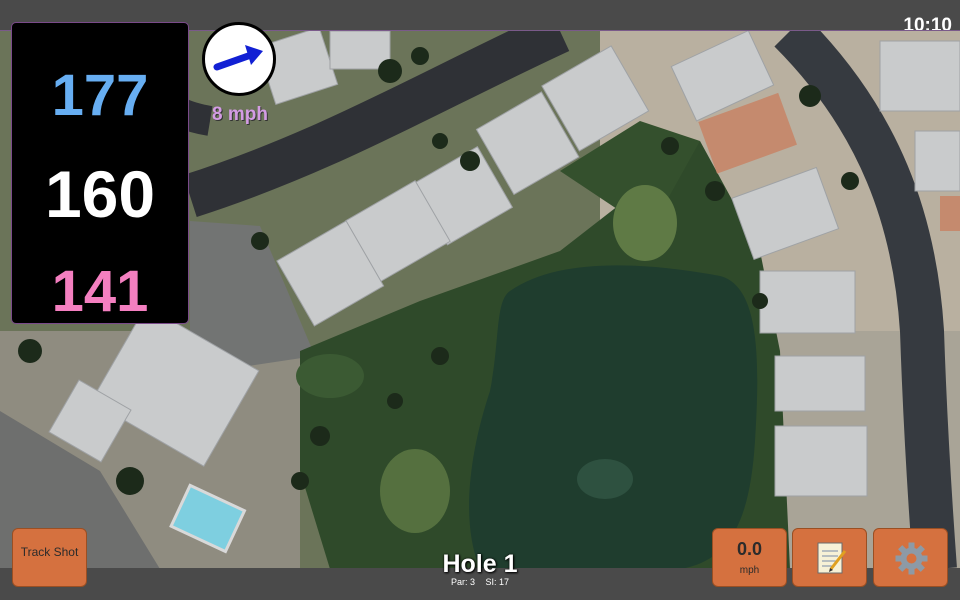  I want to click on gear-icon, so click(911, 558).